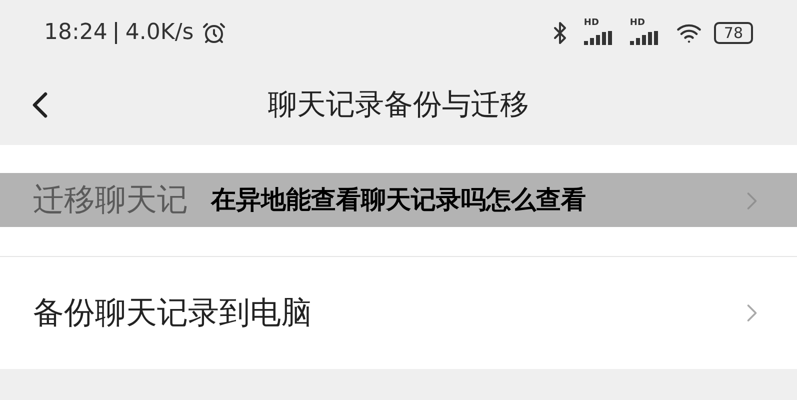 The image size is (797, 400). I want to click on banner-text: 在异地能查看聊天记录吗怎么查看, so click(398, 200).